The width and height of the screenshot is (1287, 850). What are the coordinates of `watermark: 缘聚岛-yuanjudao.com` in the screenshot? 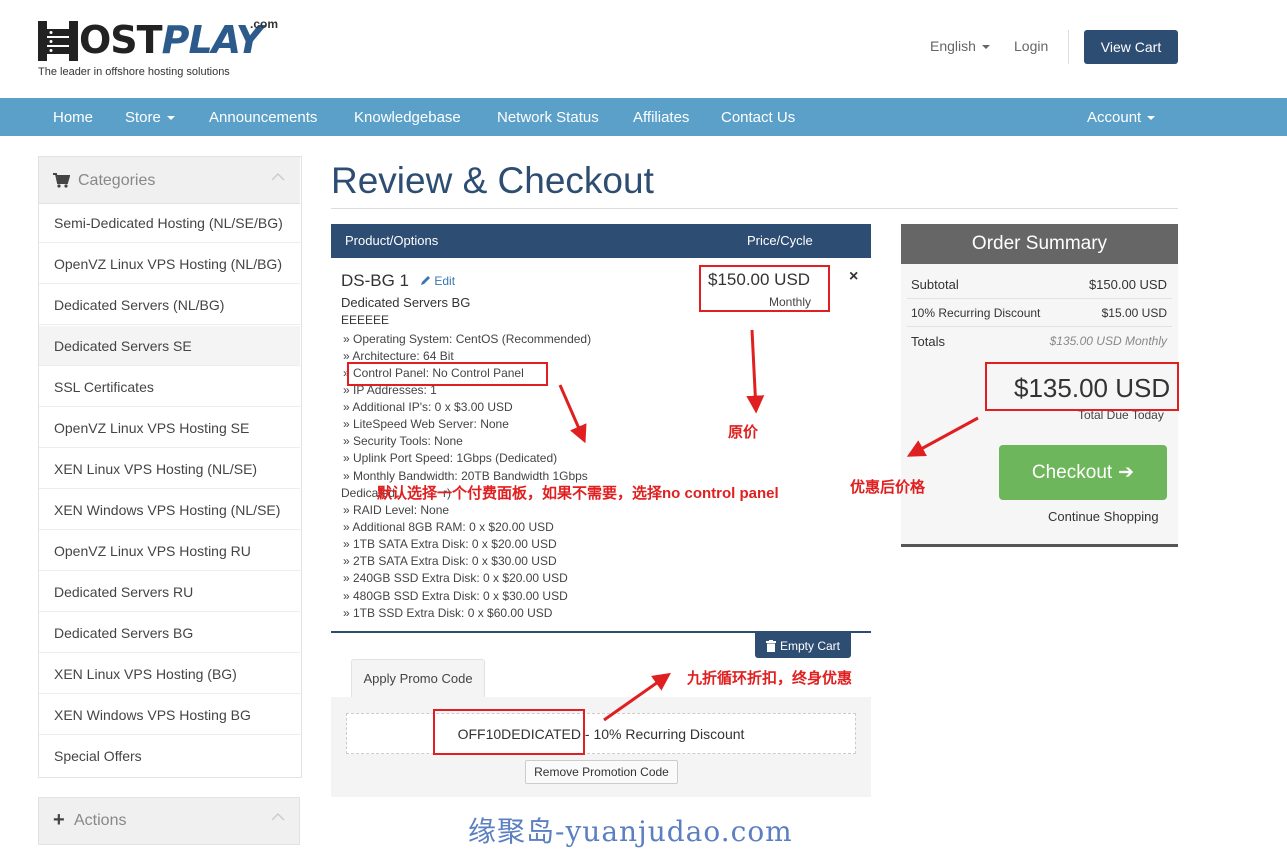 It's located at (630, 831).